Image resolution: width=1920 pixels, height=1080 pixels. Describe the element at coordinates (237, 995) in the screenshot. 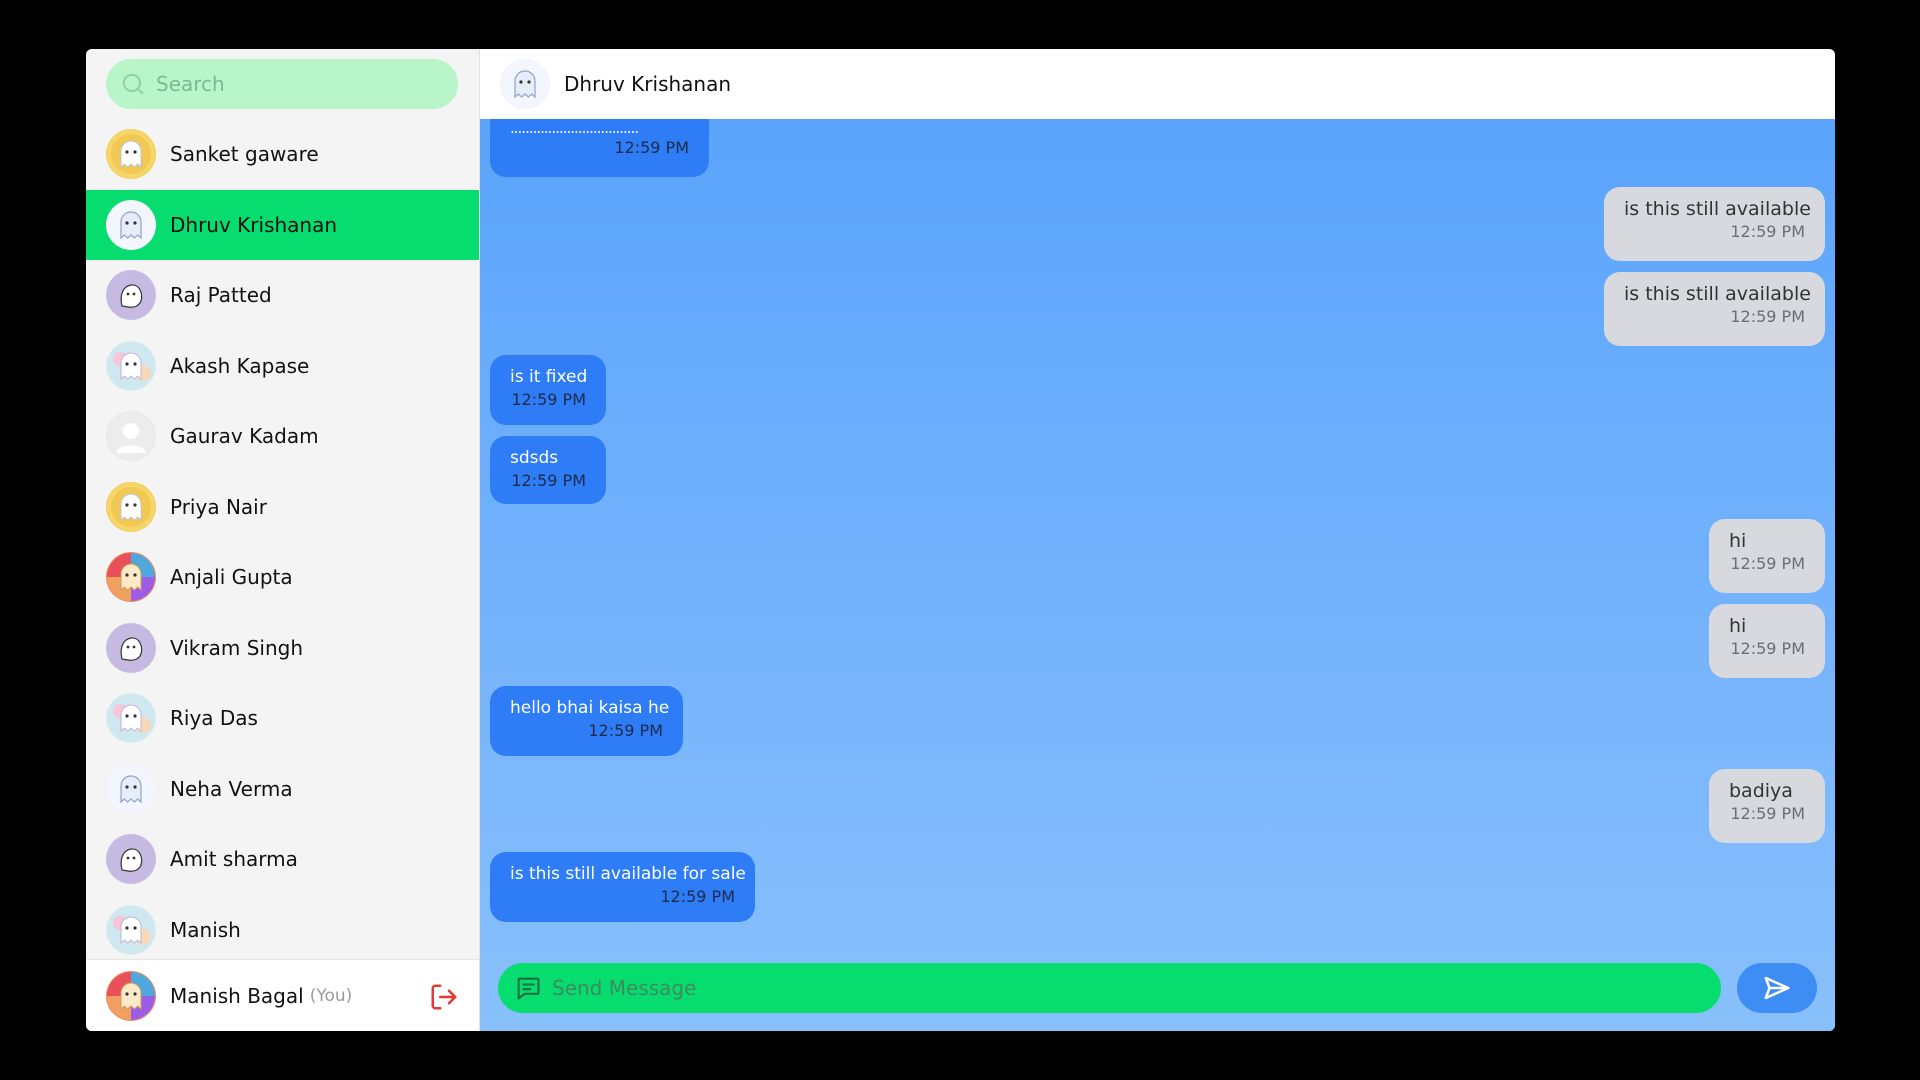

I see `current-user-name: Manish Bagal` at that location.